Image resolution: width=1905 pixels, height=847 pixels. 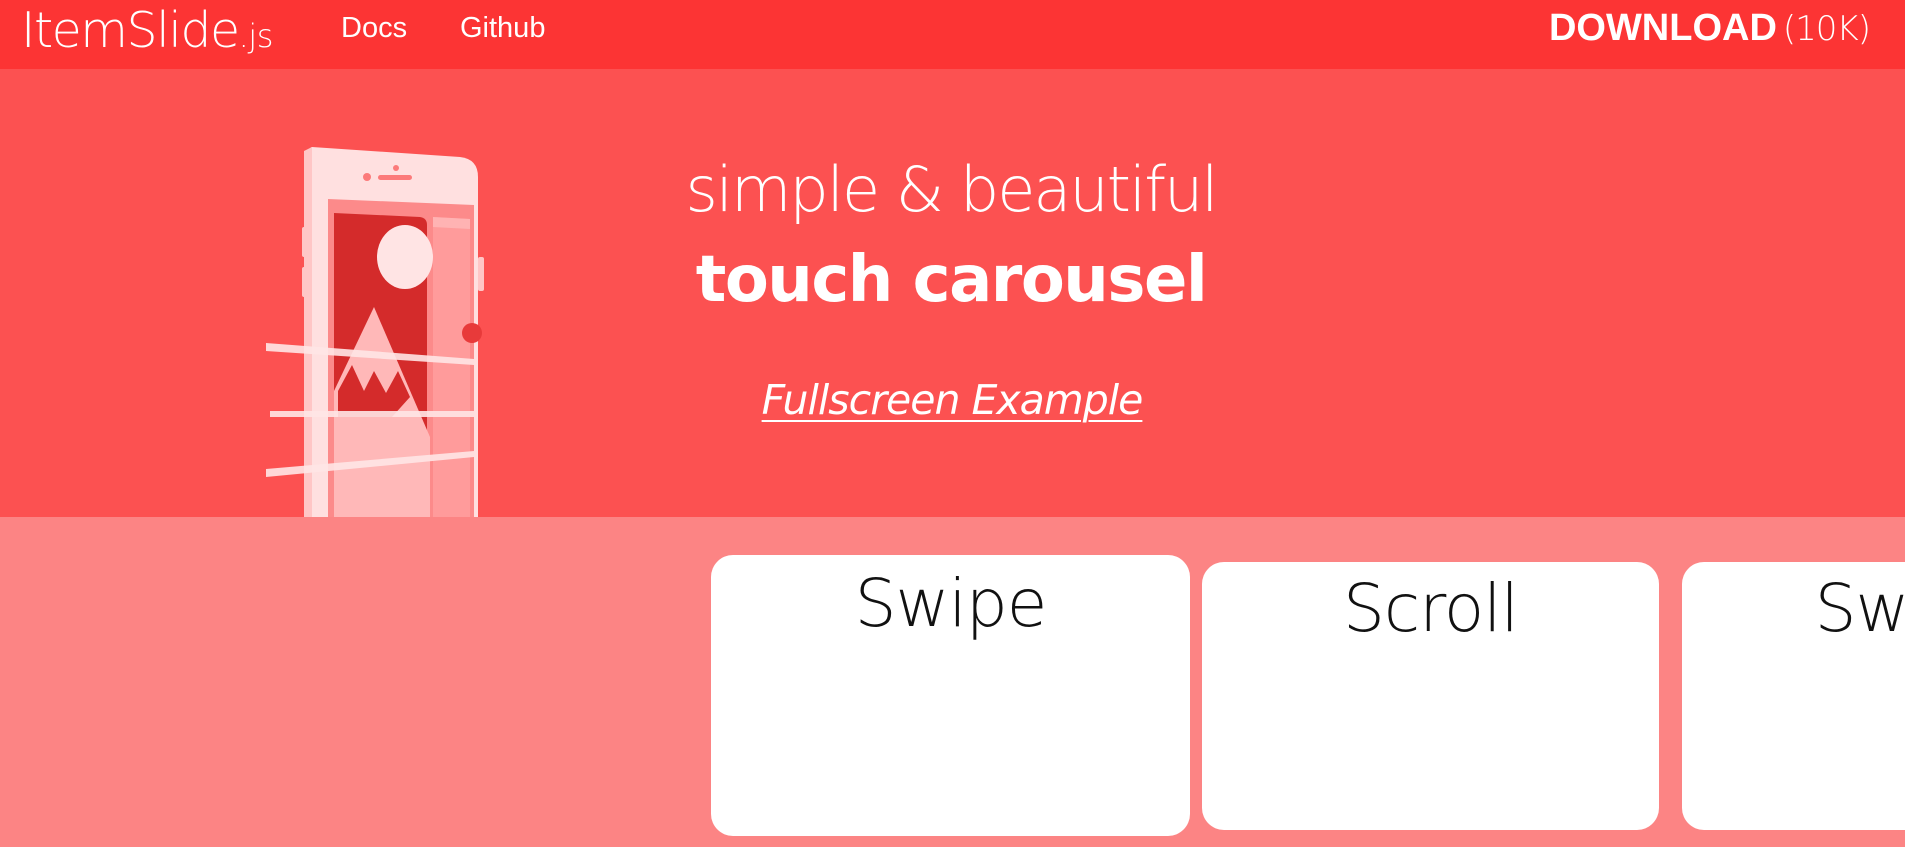 I want to click on carousel-card-swipe: Swipe, so click(x=950, y=695).